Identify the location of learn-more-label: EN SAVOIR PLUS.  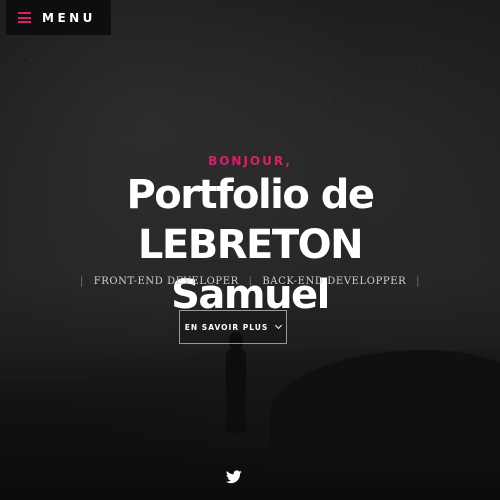
(226, 327).